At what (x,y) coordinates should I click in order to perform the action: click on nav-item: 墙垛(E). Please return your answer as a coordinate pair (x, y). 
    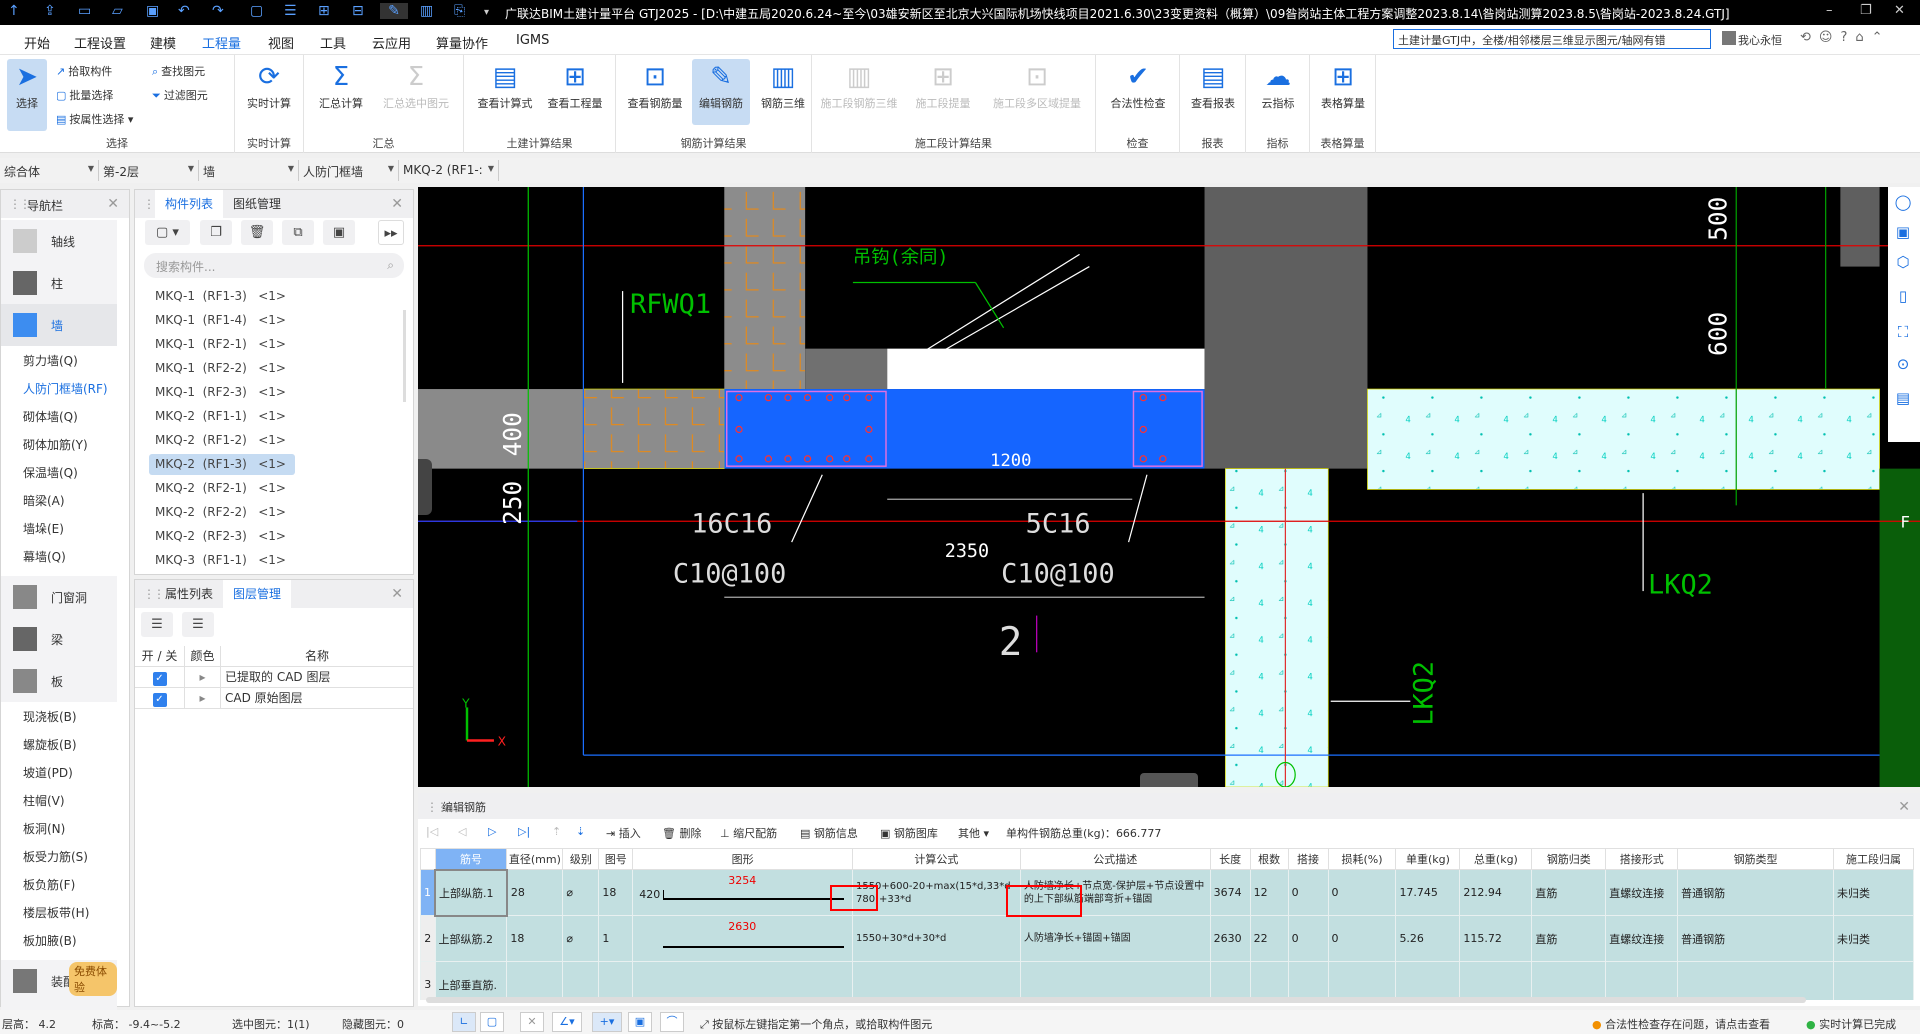
    Looking at the image, I should click on (43, 528).